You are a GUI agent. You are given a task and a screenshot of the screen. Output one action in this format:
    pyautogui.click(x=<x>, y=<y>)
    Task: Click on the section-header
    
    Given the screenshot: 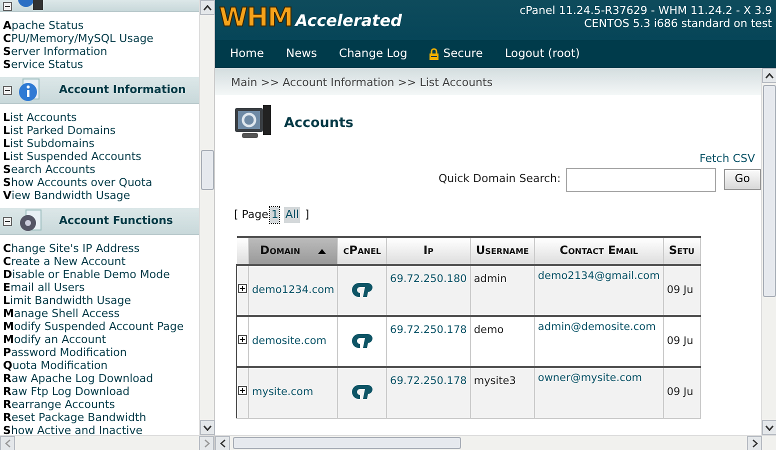 What is the action you would take?
    pyautogui.click(x=99, y=6)
    